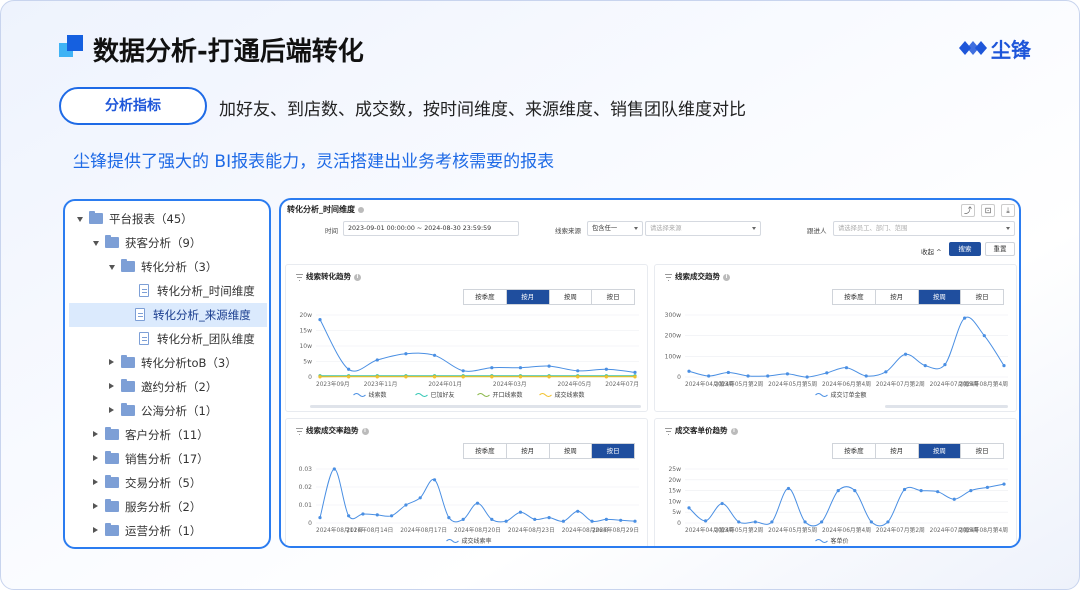 This screenshot has height=590, width=1080. Describe the element at coordinates (792, 384) in the screenshot. I see `x-tick-label: 2024年05月第5周` at that location.